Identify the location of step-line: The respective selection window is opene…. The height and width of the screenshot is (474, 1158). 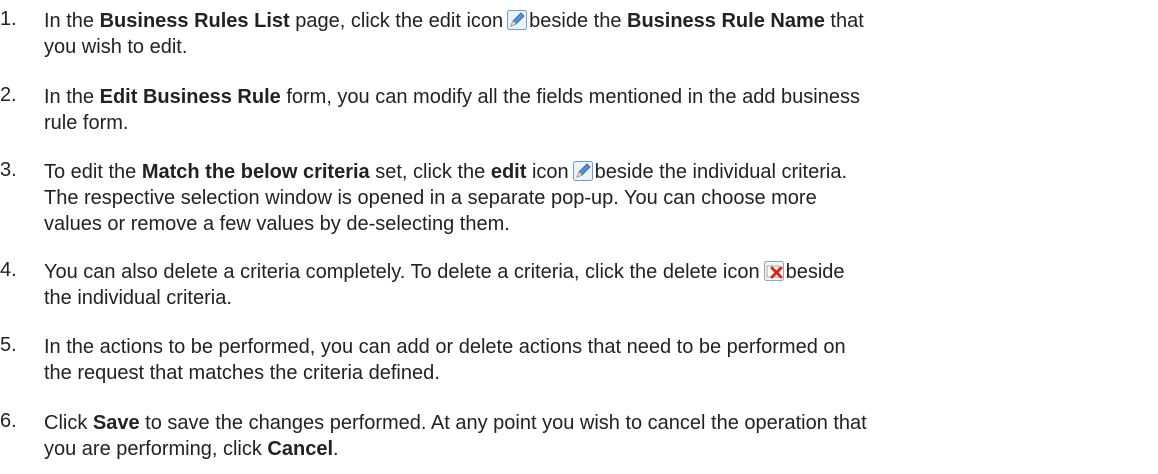
(430, 198).